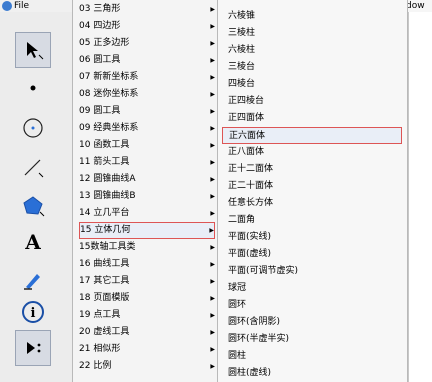  What do you see at coordinates (147, 281) in the screenshot?
I see `menu-item-17: 17 其它工具 ▶` at bounding box center [147, 281].